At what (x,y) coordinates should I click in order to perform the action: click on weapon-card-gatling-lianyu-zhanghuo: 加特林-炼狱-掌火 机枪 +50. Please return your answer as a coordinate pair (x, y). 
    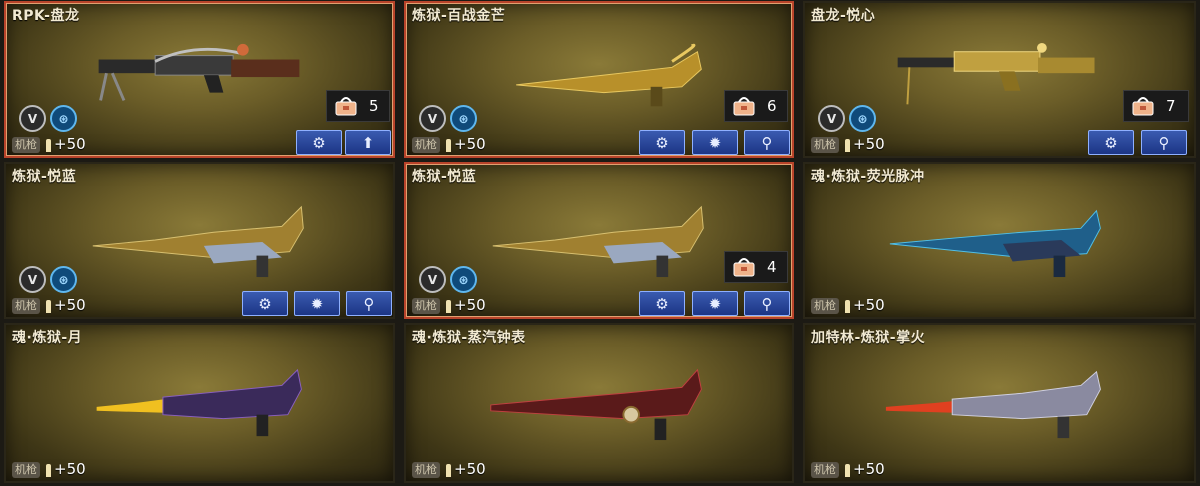
    Looking at the image, I should click on (999, 403).